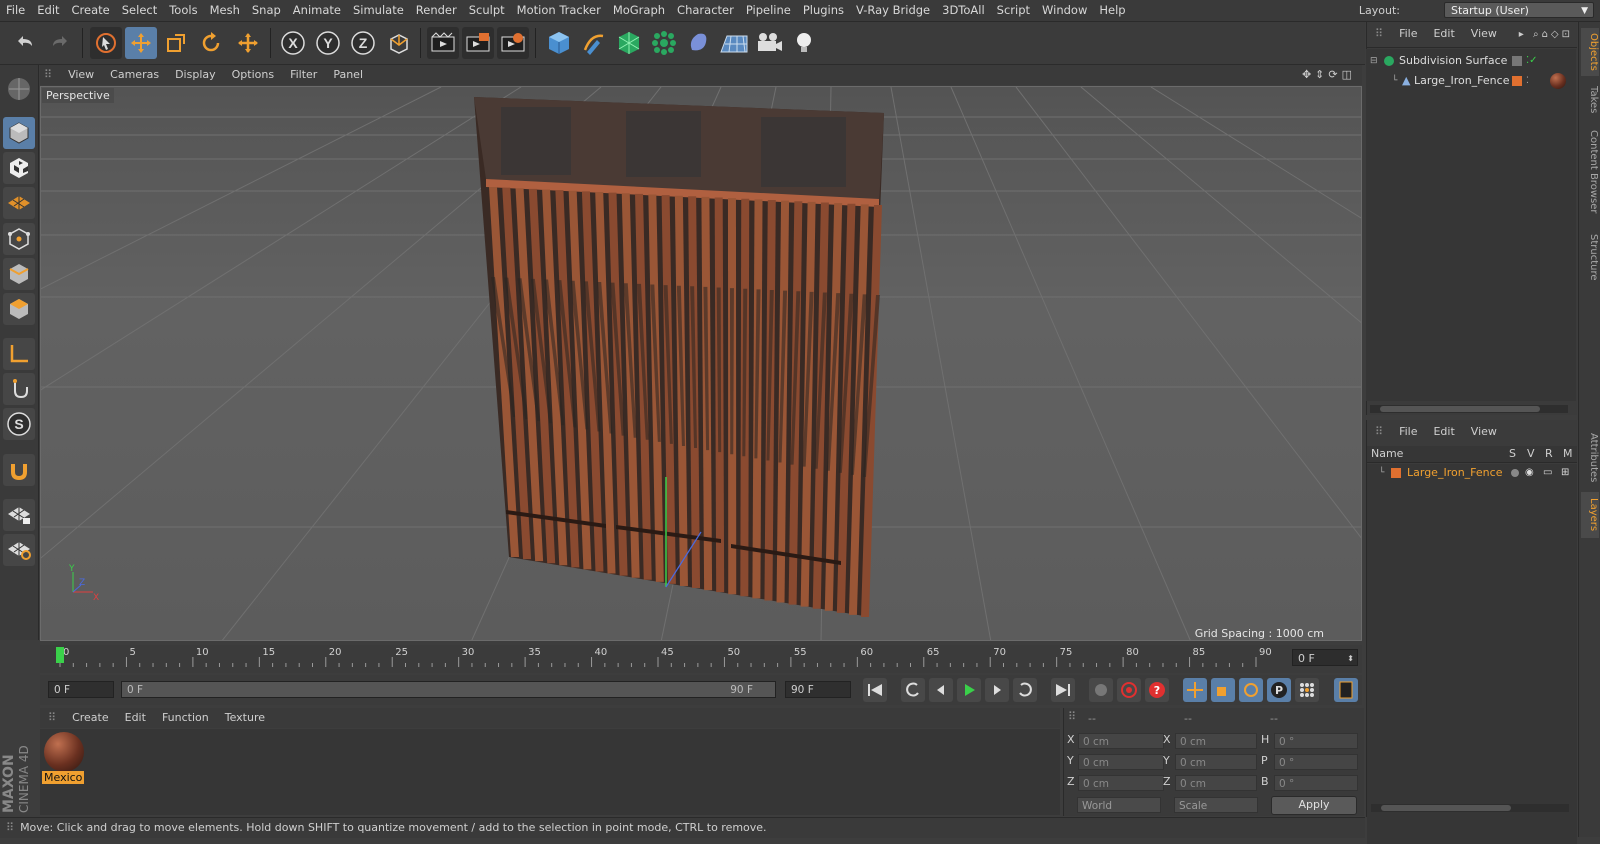 The width and height of the screenshot is (1600, 844). What do you see at coordinates (253, 75) in the screenshot?
I see `viewport-menu-options: Options` at bounding box center [253, 75].